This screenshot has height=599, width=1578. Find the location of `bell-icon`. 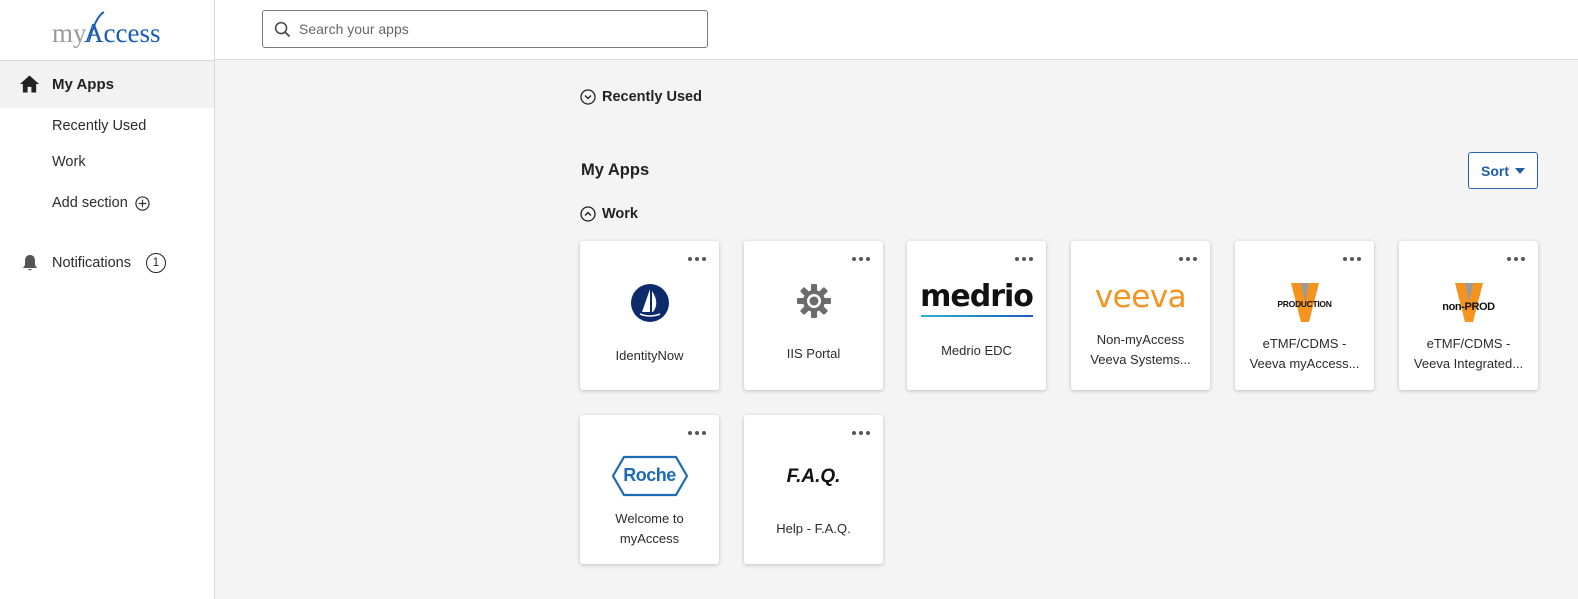

bell-icon is located at coordinates (30, 263).